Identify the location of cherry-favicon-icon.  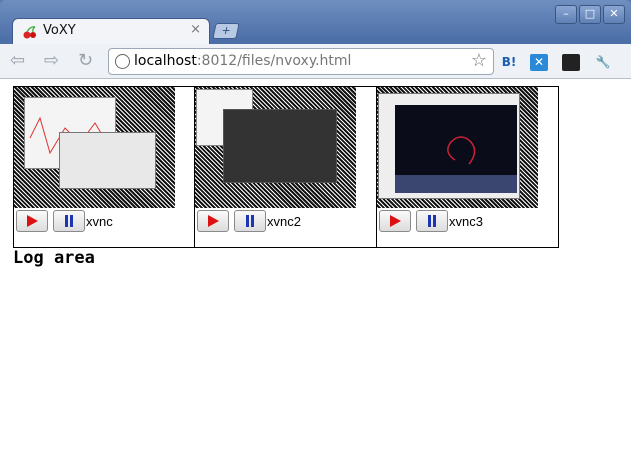
(29, 32).